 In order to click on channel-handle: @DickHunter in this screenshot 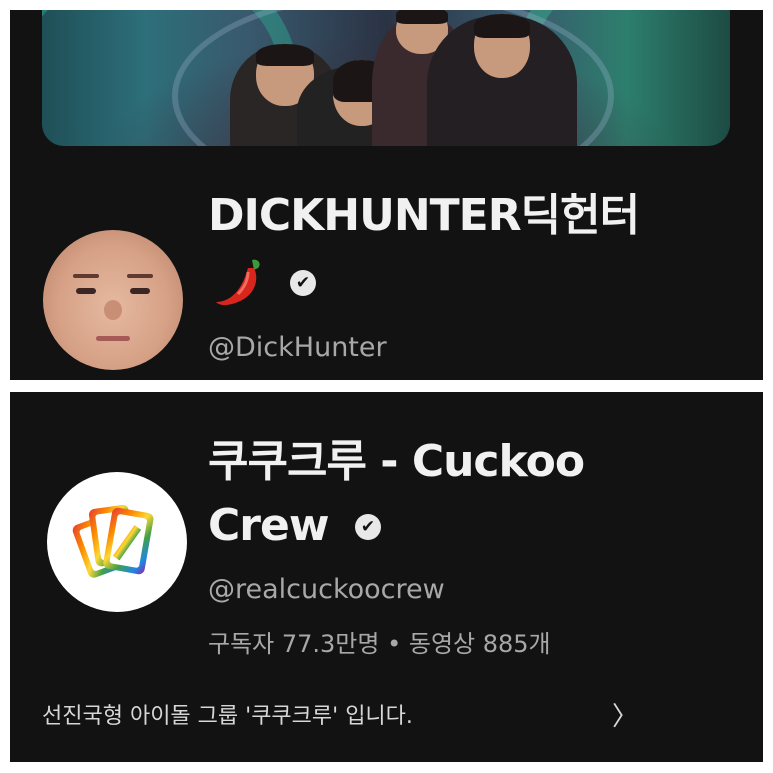, I will do `click(297, 347)`.